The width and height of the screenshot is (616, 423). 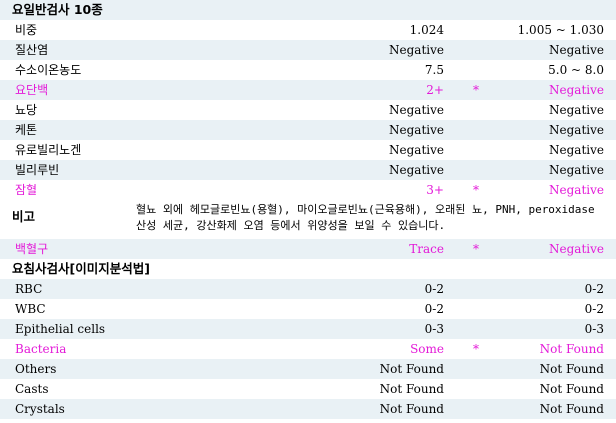 What do you see at coordinates (48, 70) in the screenshot?
I see `test-name: 수소이온농도` at bounding box center [48, 70].